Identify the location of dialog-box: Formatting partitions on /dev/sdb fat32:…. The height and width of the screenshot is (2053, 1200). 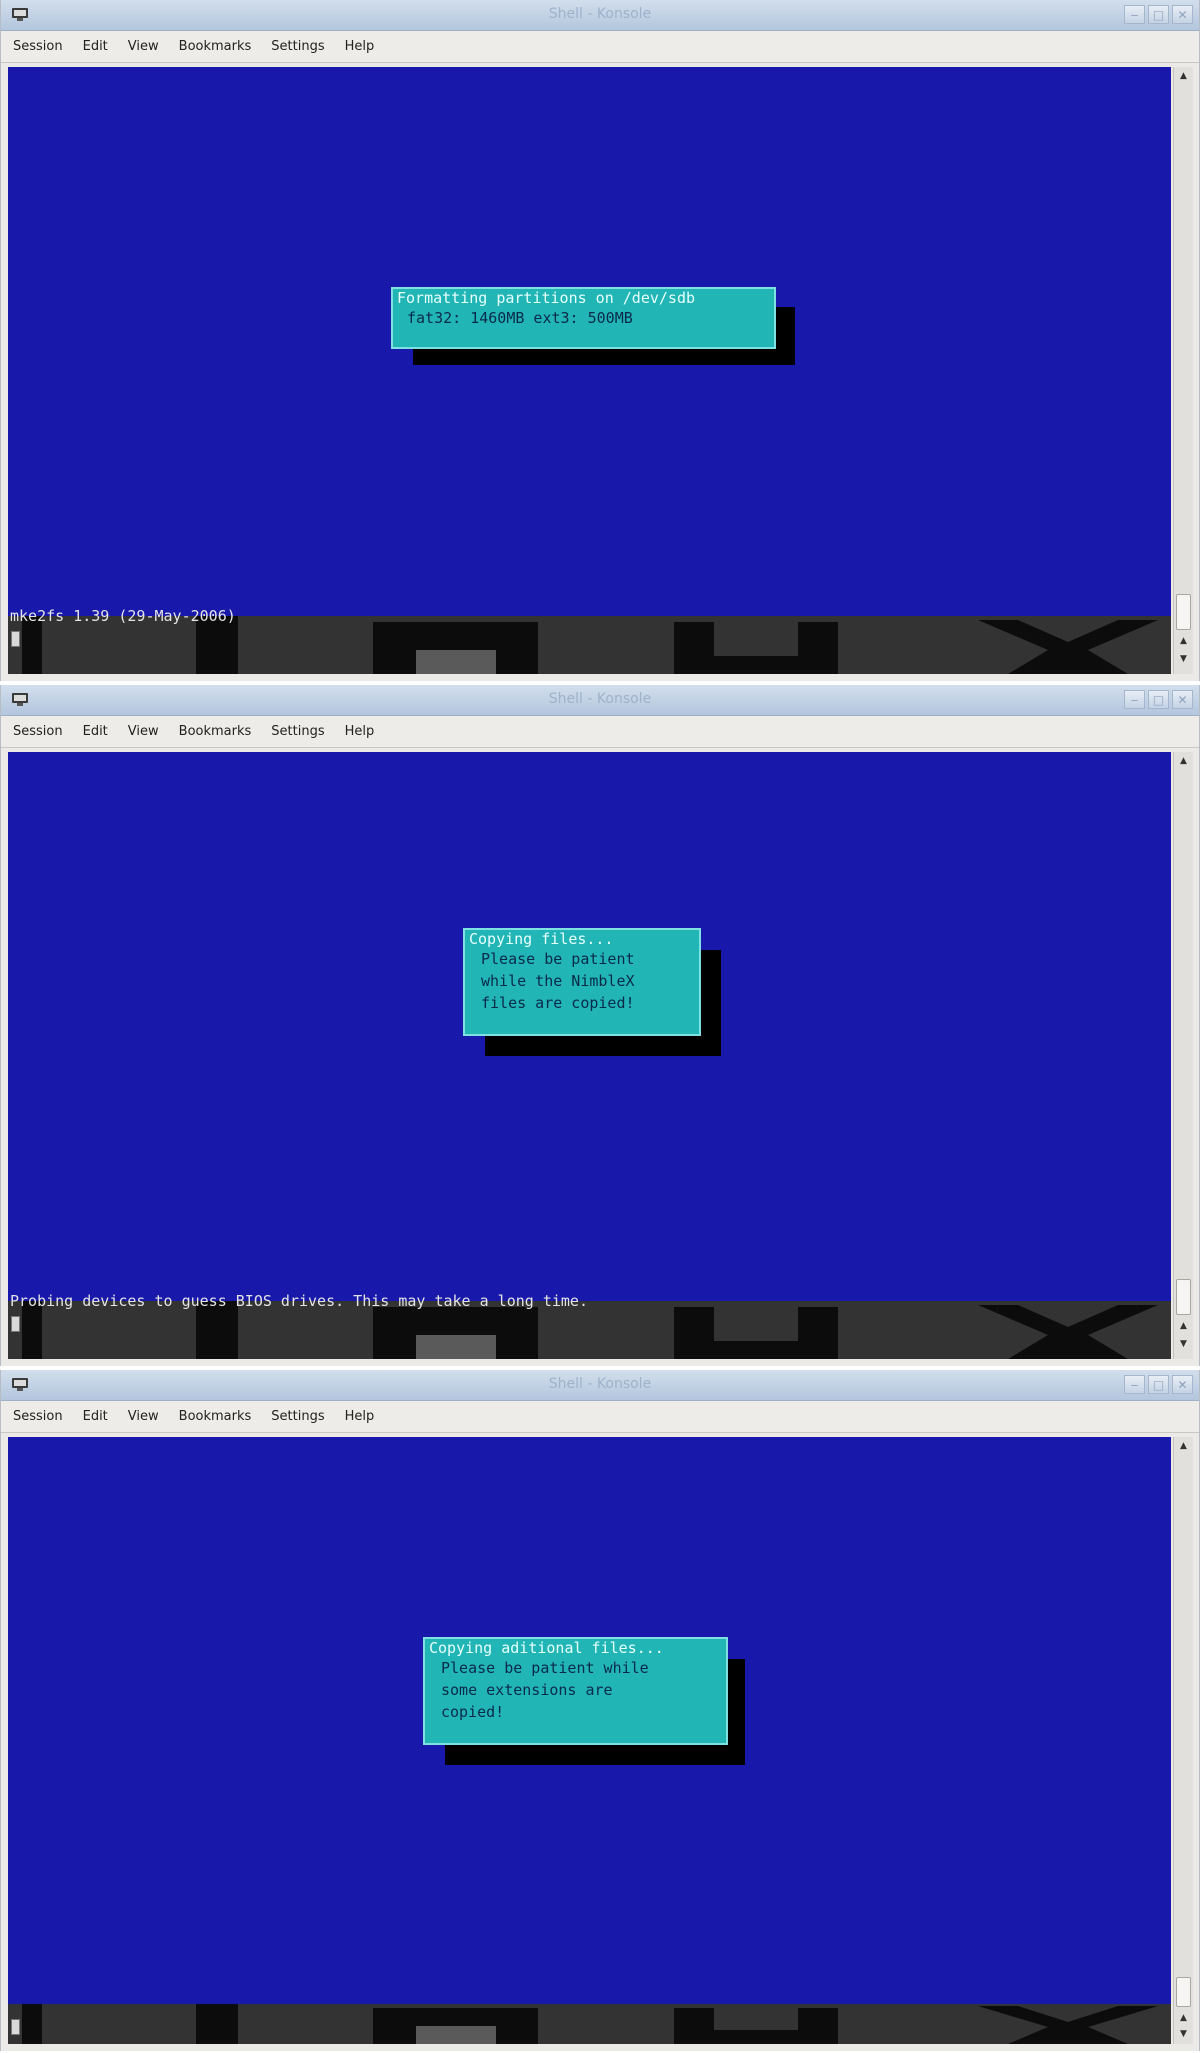
(583, 318).